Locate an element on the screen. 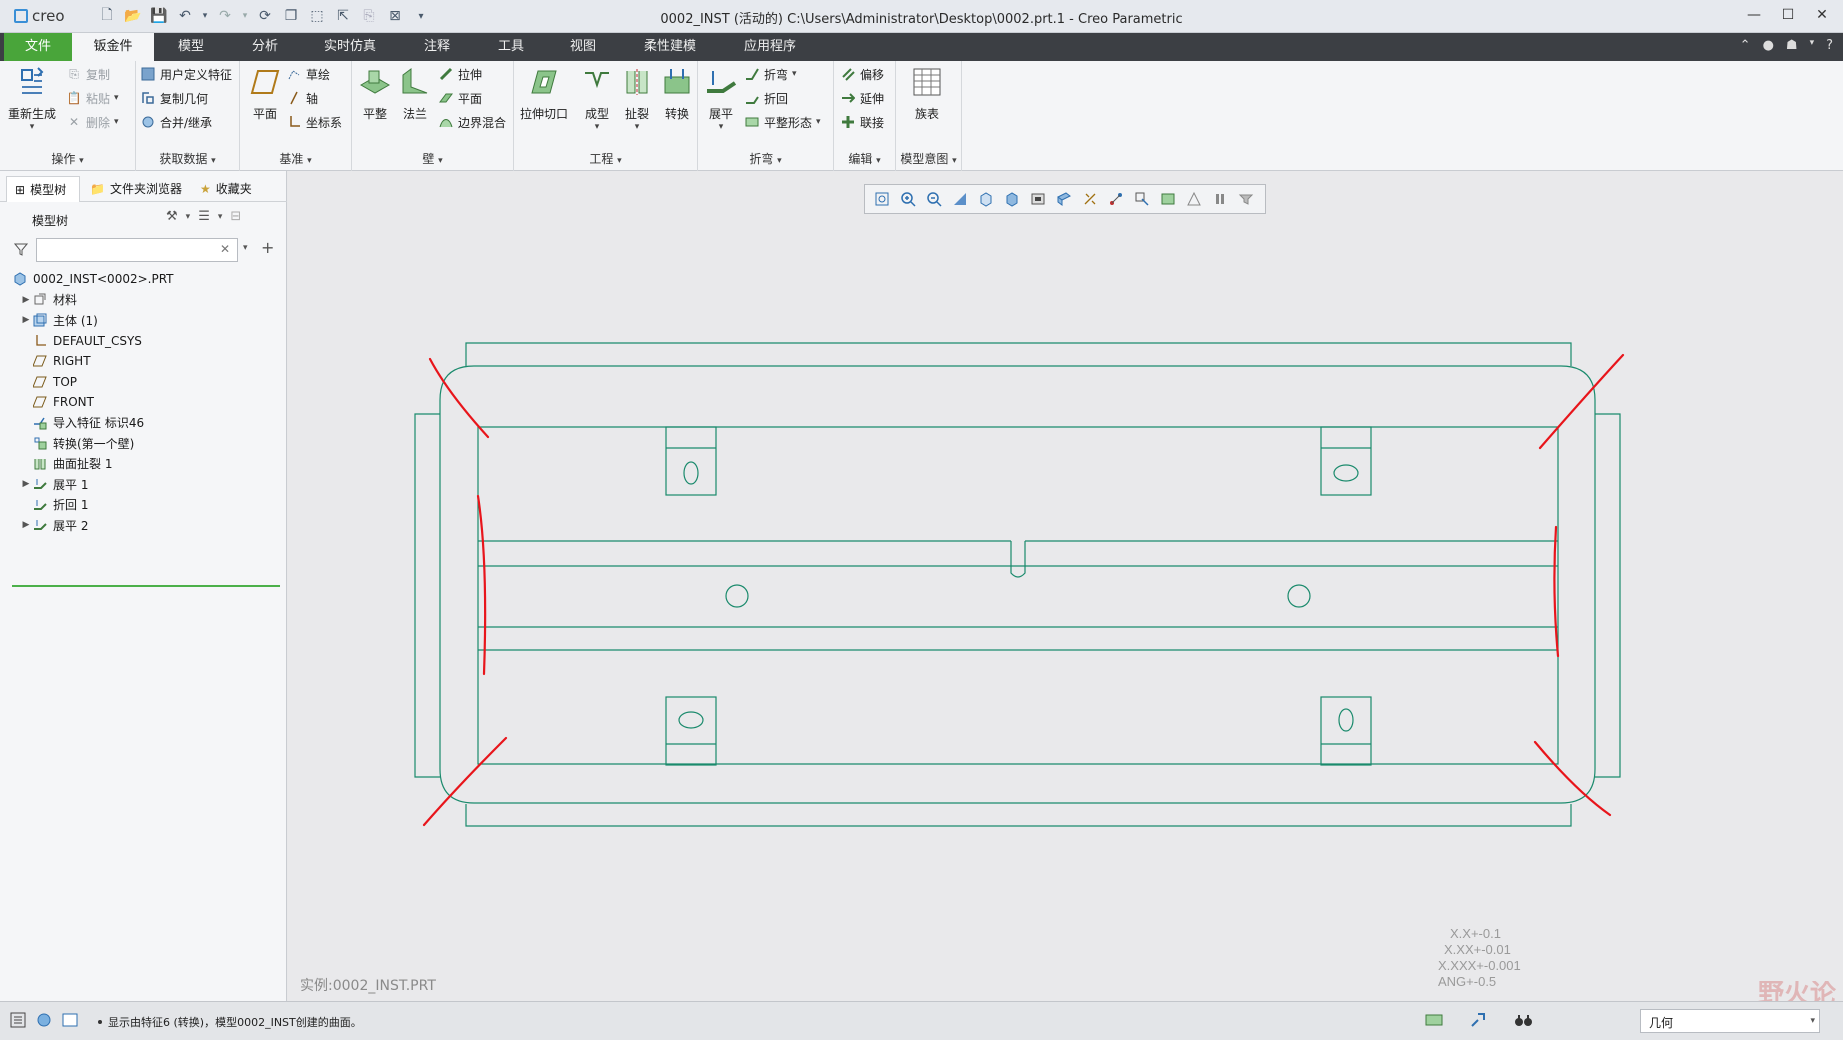 Image resolution: width=1843 pixels, height=1040 pixels. extrude-cut-button: 拉伸切口 is located at coordinates (544, 93).